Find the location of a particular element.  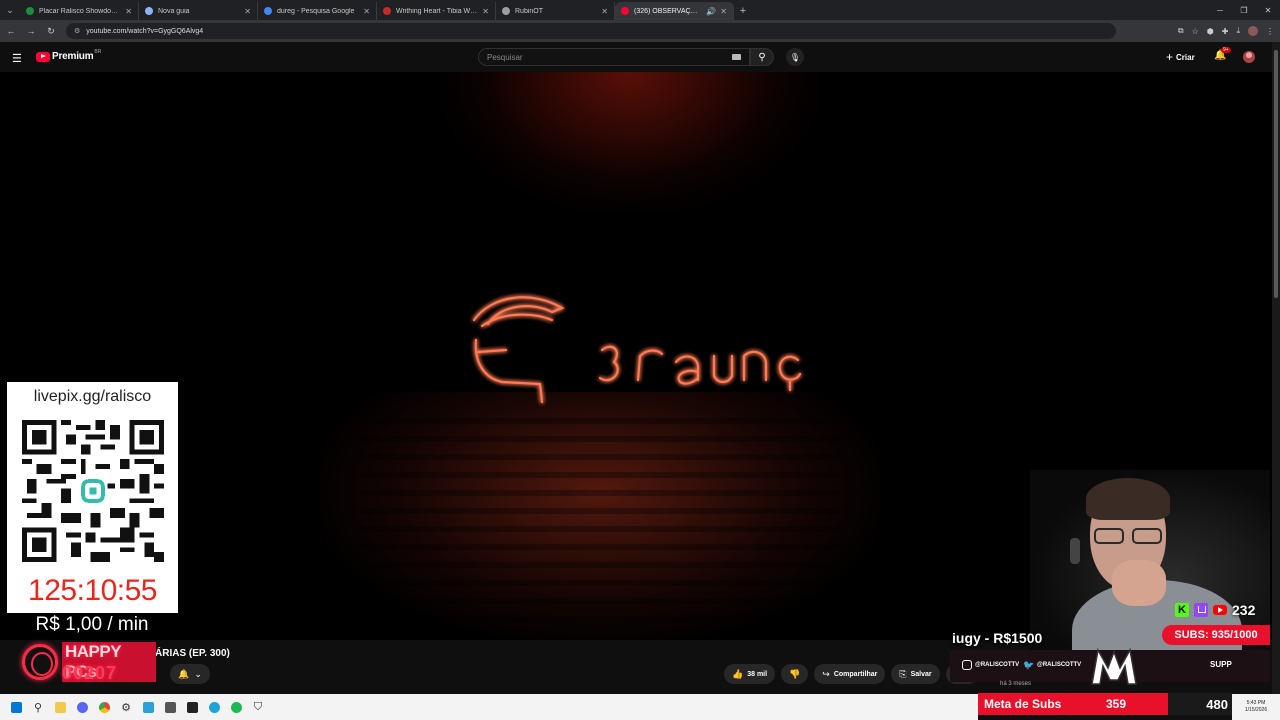

save-button: ⎘ Salvar is located at coordinates (915, 674).